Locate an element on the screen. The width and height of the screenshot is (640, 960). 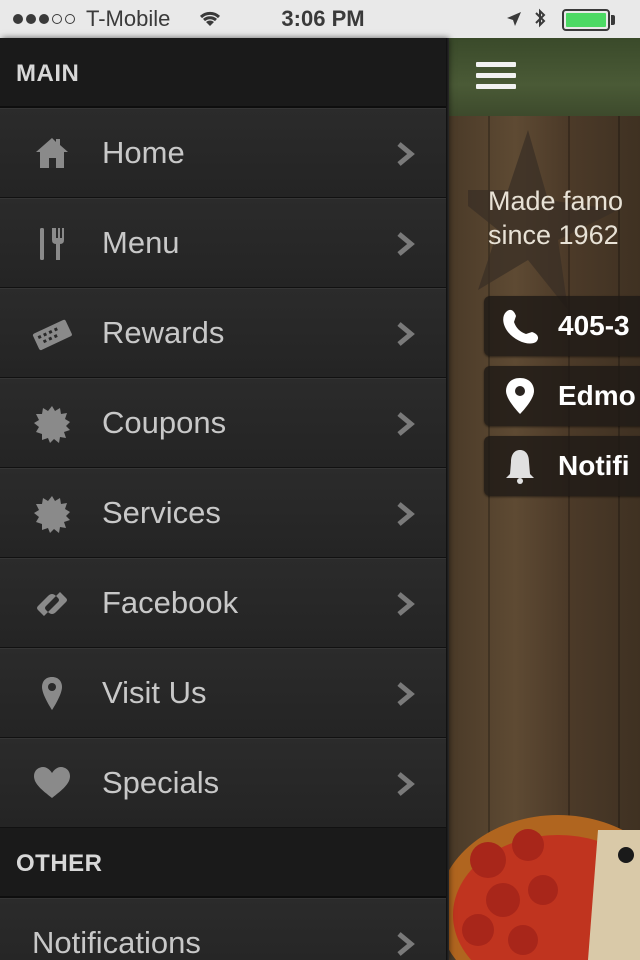
location-button: Edmo is located at coordinates (562, 396).